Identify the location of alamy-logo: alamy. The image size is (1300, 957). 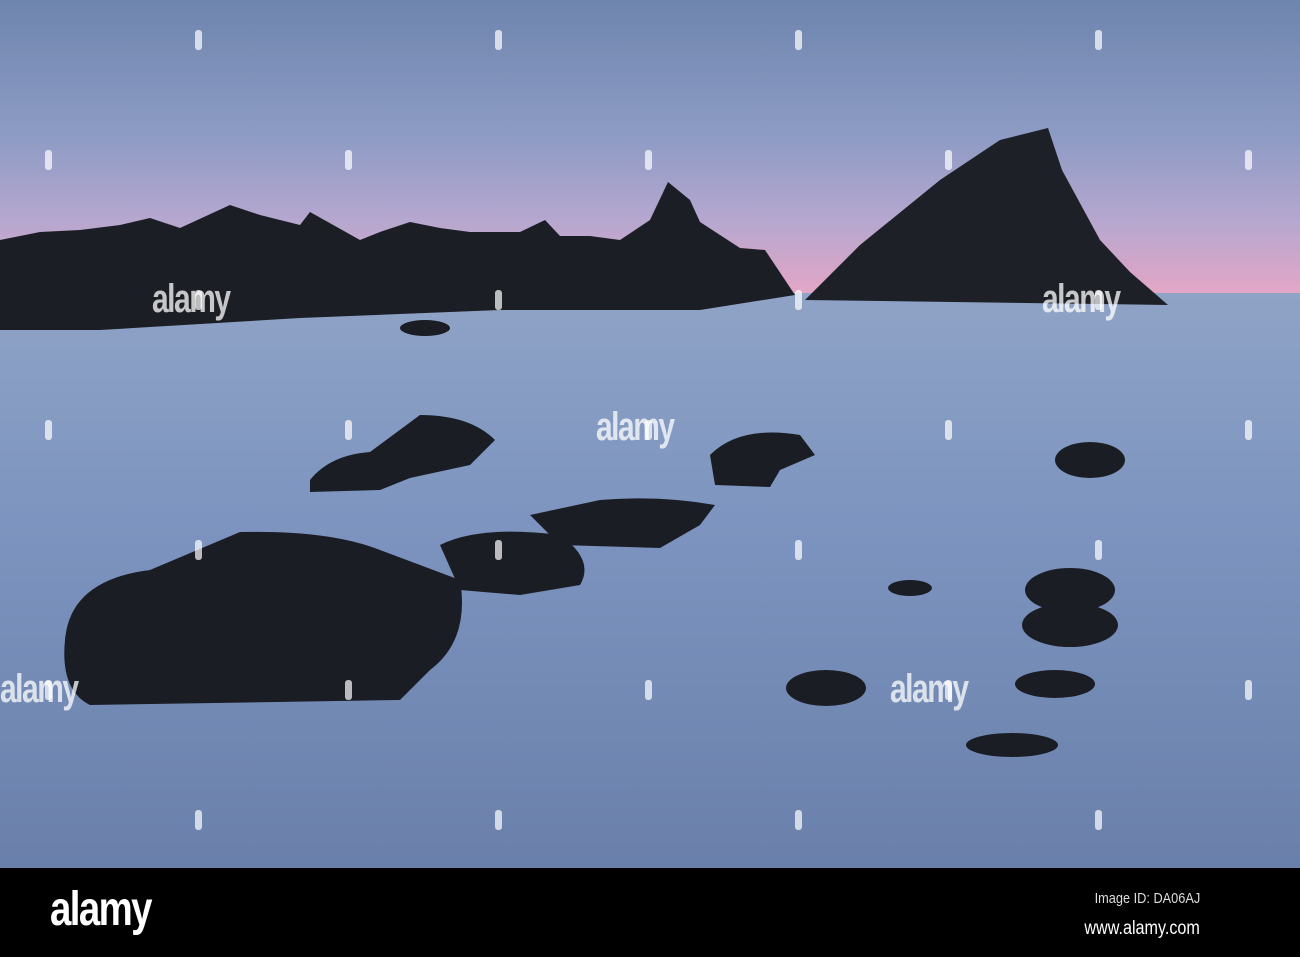
(101, 909).